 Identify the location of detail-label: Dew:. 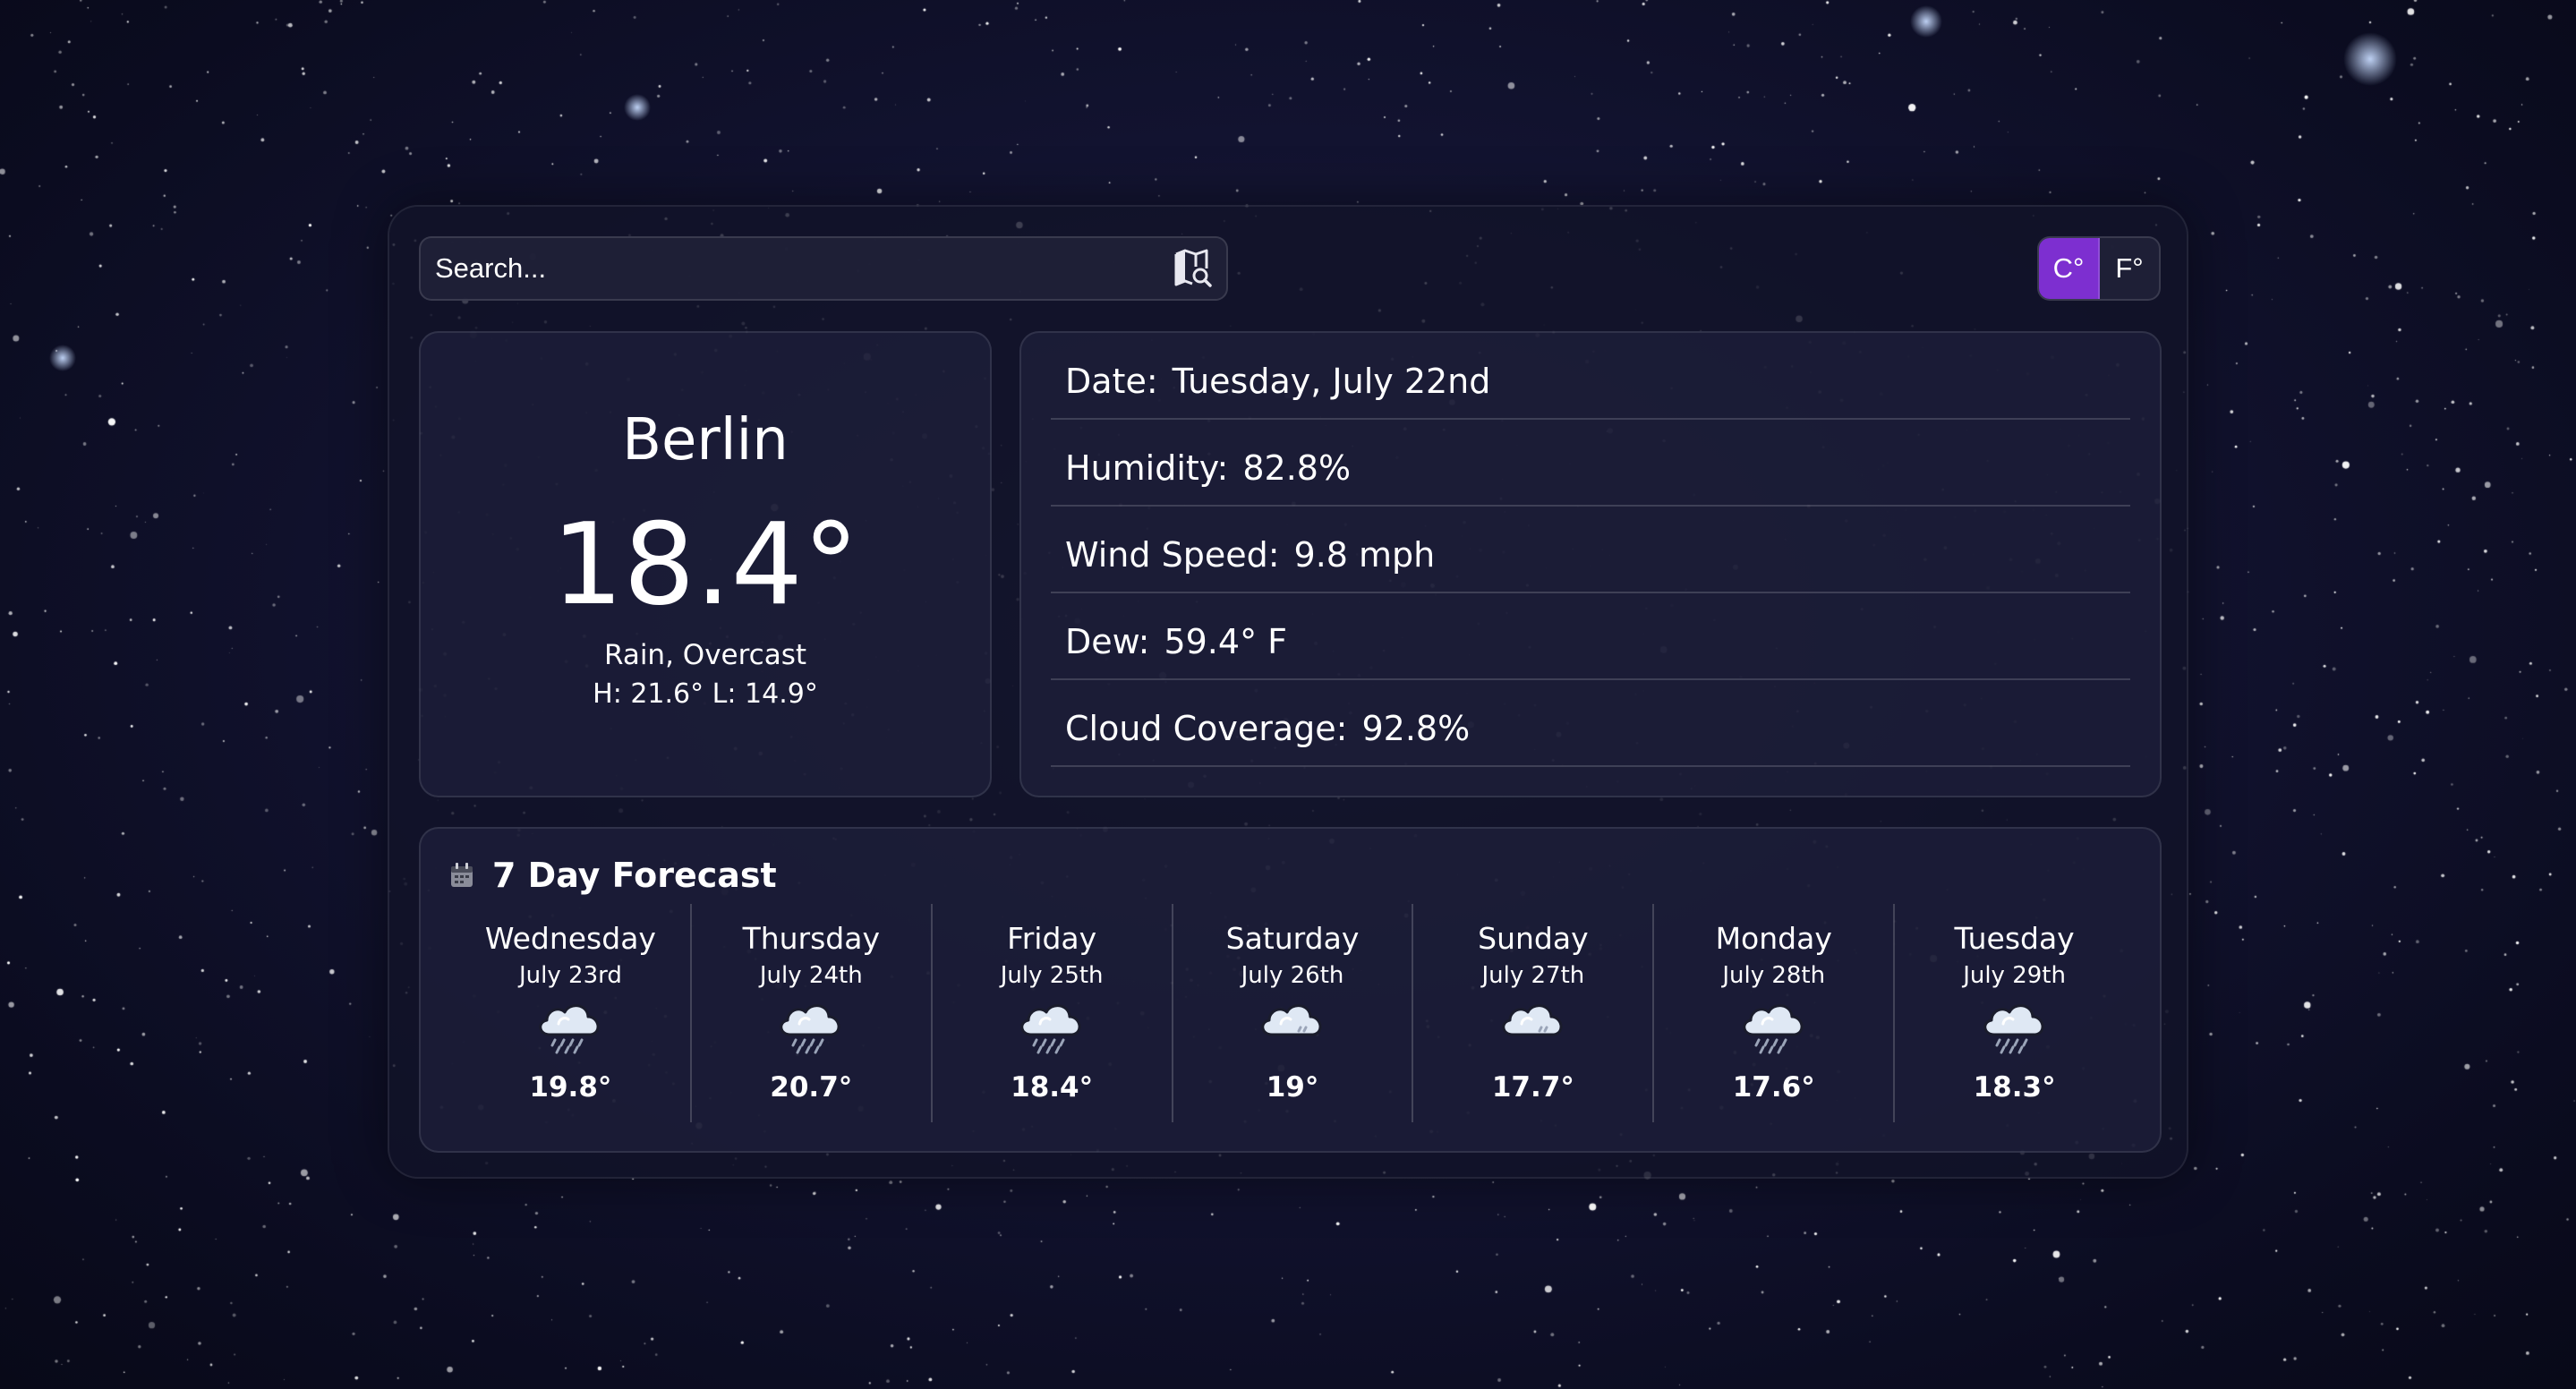
(1107, 641).